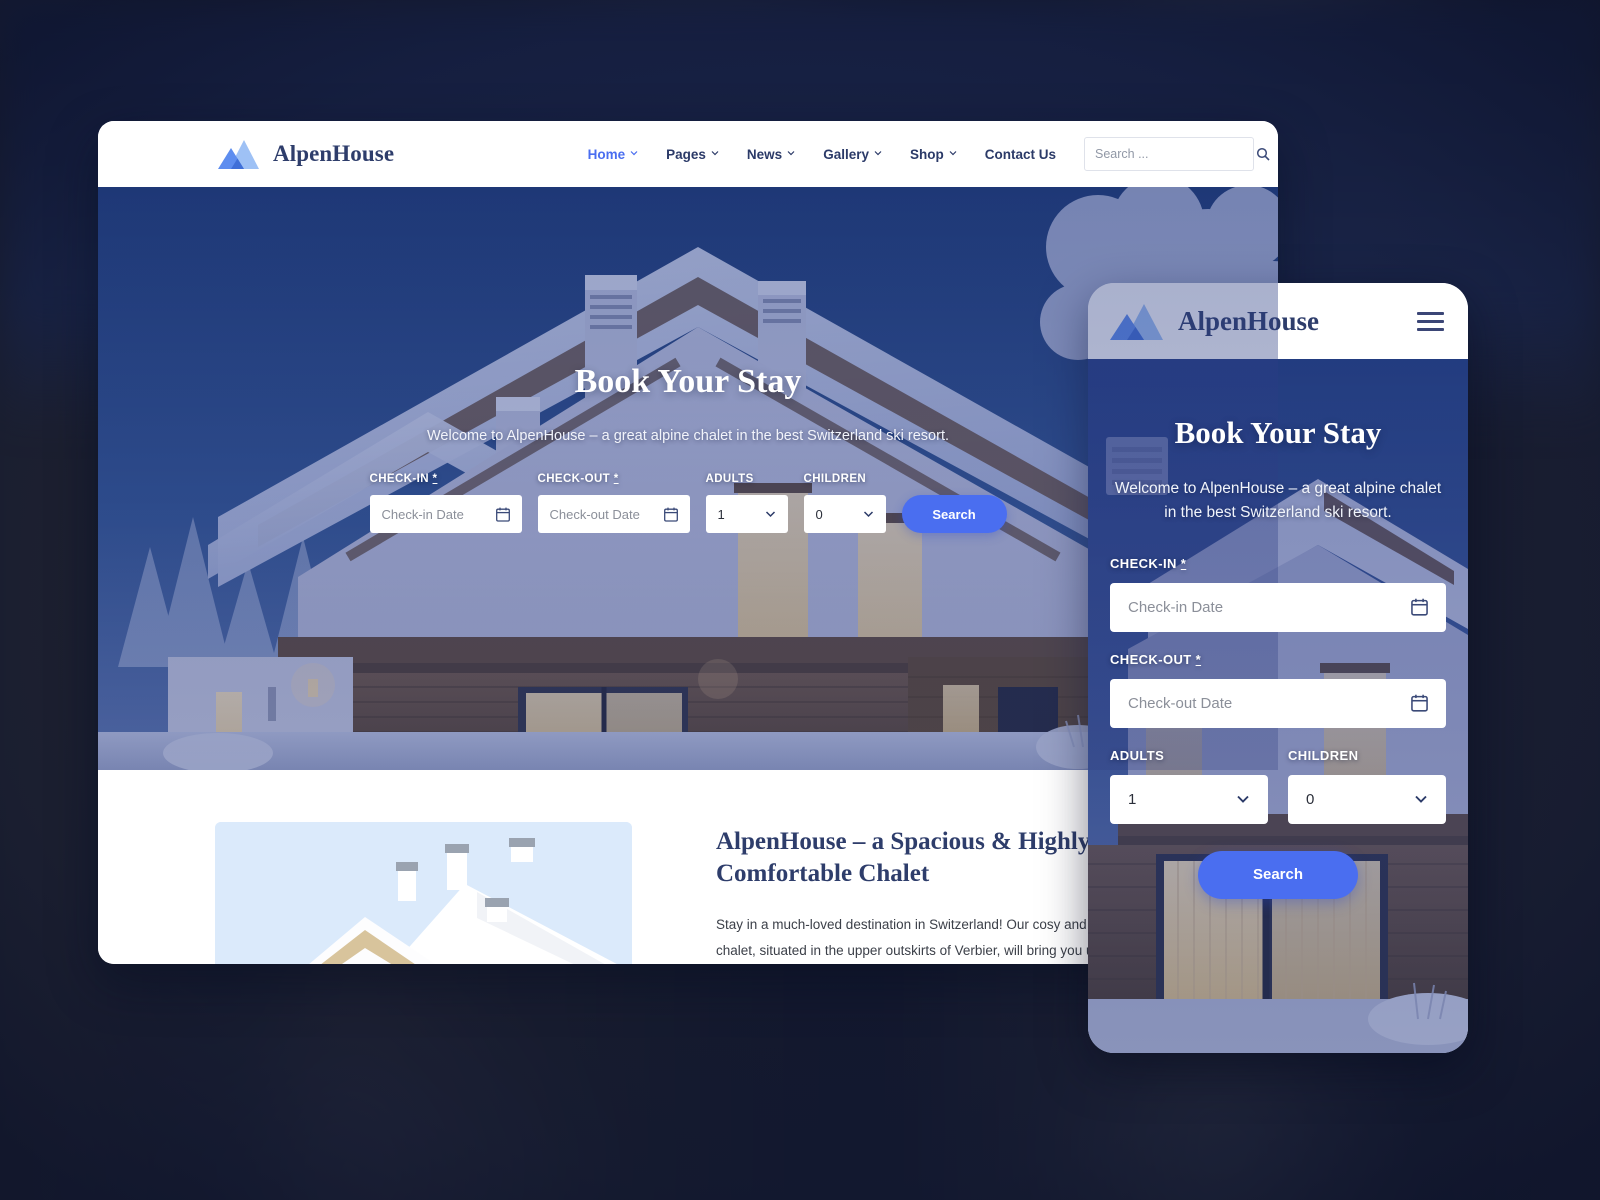  What do you see at coordinates (422, 514) in the screenshot?
I see `checkin-placeholder: Check-in Date` at bounding box center [422, 514].